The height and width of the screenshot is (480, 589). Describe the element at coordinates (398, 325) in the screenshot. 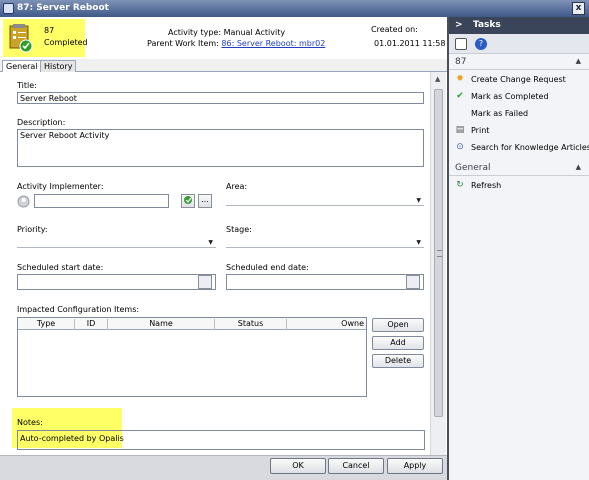

I see `open-button: Open` at that location.